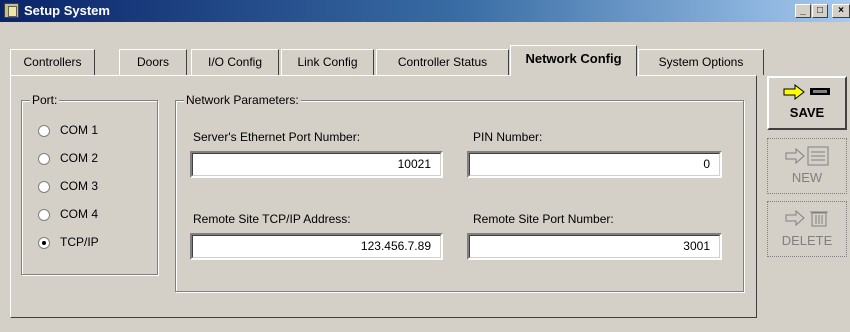 Image resolution: width=850 pixels, height=332 pixels. What do you see at coordinates (44, 159) in the screenshot?
I see `radio-com2-indicator` at bounding box center [44, 159].